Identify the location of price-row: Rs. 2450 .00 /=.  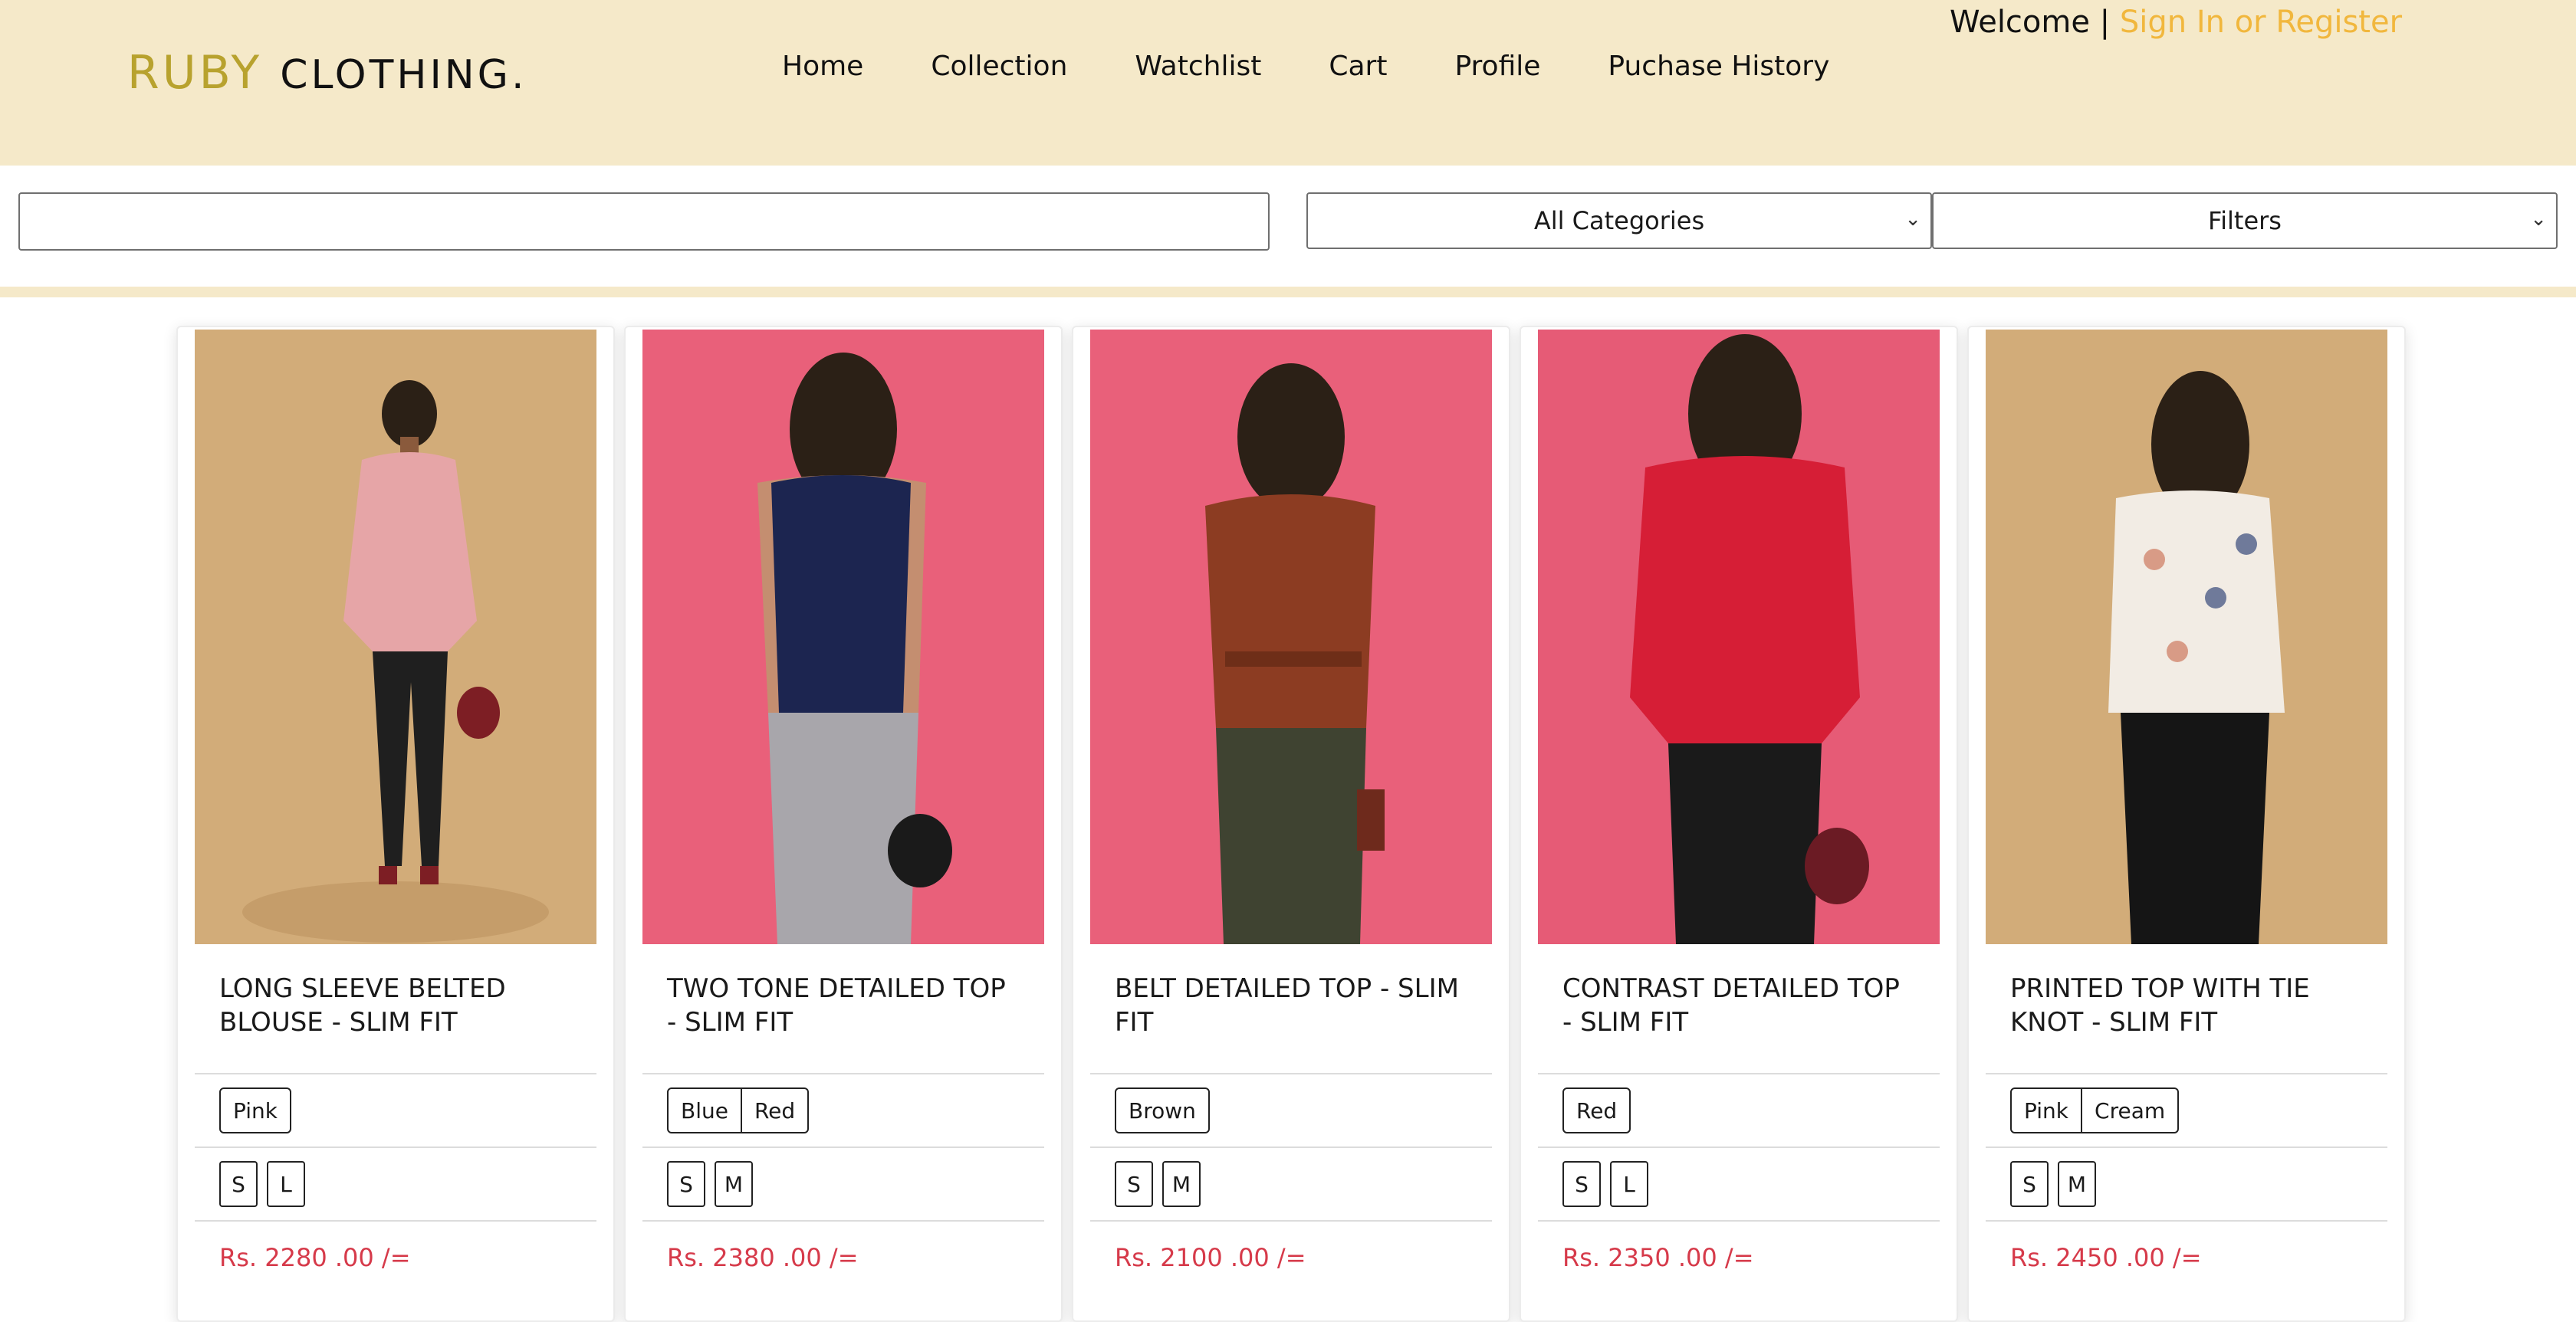
(2186, 1257).